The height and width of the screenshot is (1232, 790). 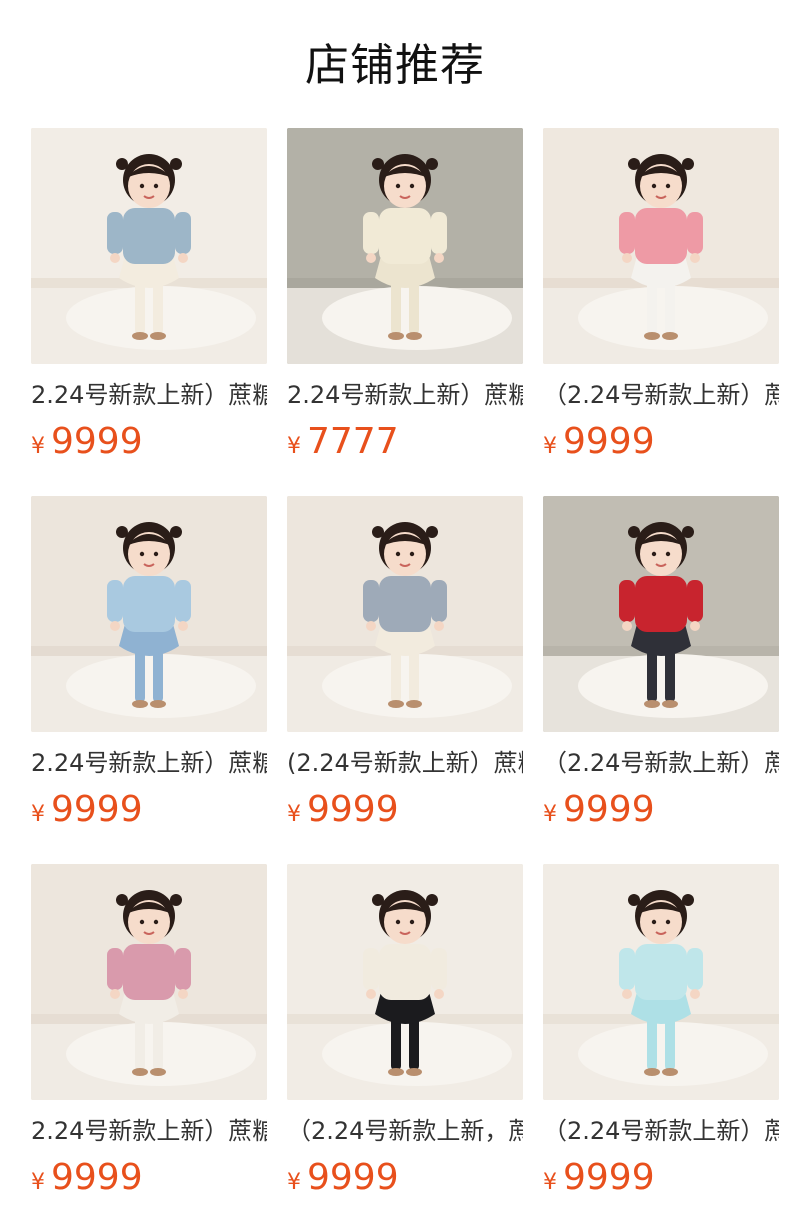 I want to click on girl-in-blue-vest-and-jeans-photo, so click(x=149, y=614).